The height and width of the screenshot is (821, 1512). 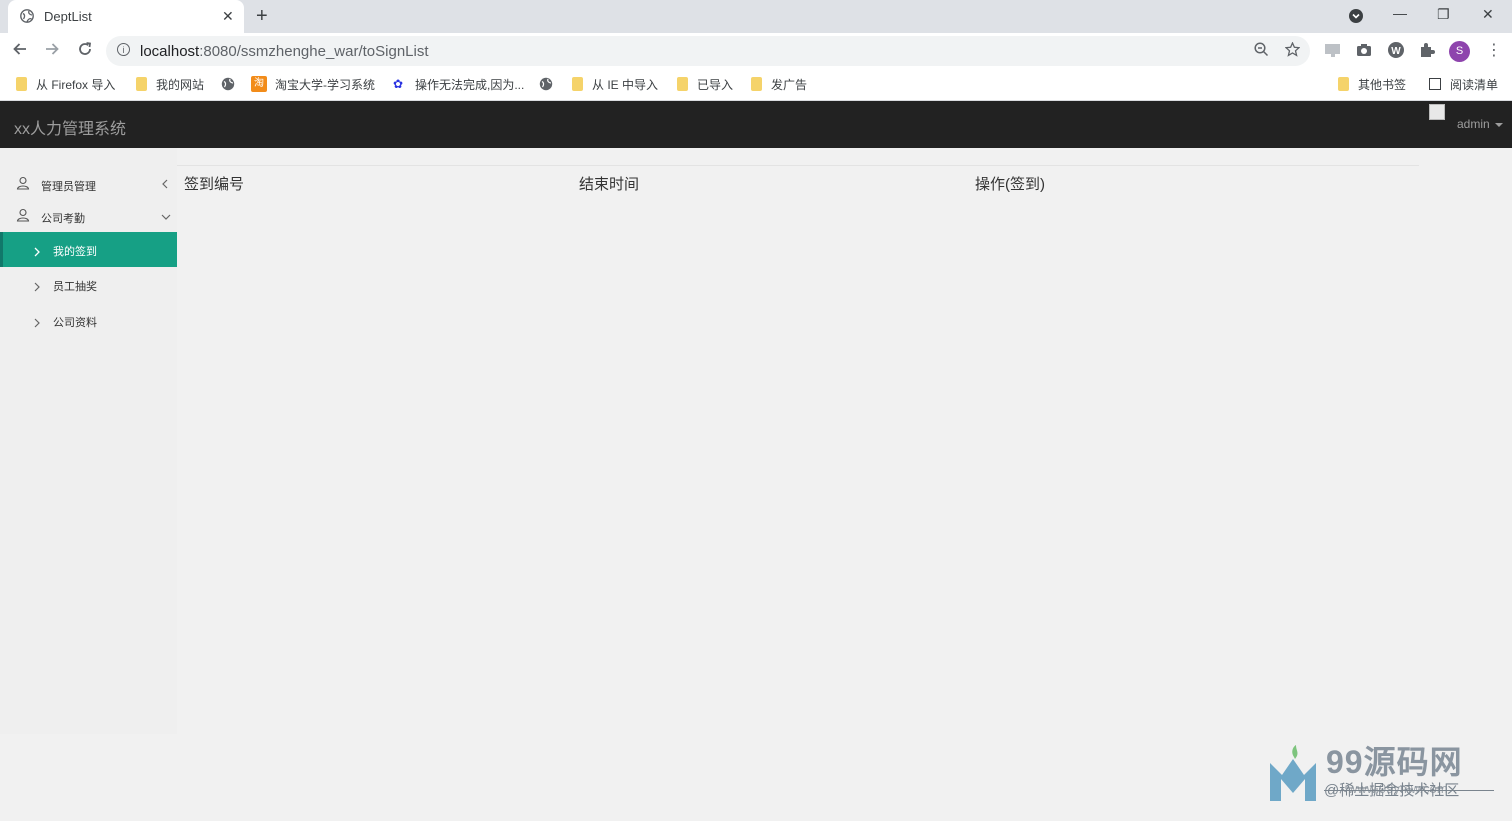 I want to click on user-dropdown: admin, so click(x=1480, y=124).